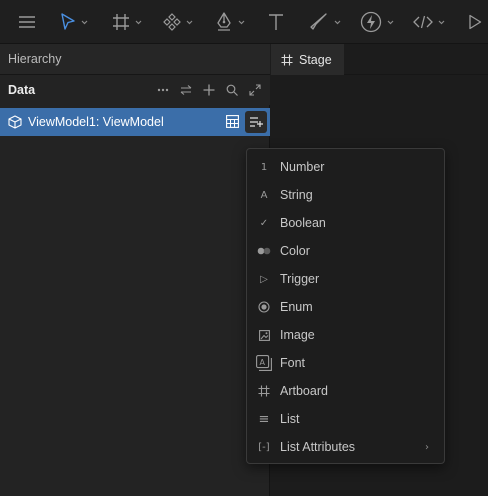 This screenshot has width=488, height=496. I want to click on search-icon, so click(231, 90).